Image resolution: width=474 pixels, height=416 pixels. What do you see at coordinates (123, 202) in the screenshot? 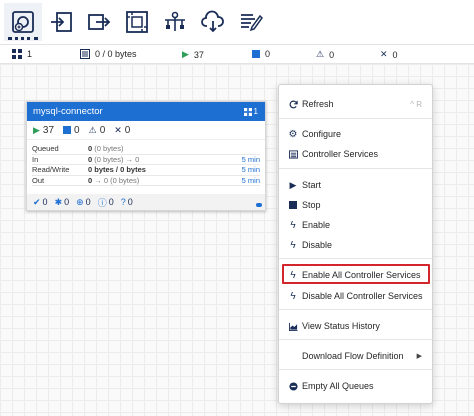
I see `question-icon: ?` at bounding box center [123, 202].